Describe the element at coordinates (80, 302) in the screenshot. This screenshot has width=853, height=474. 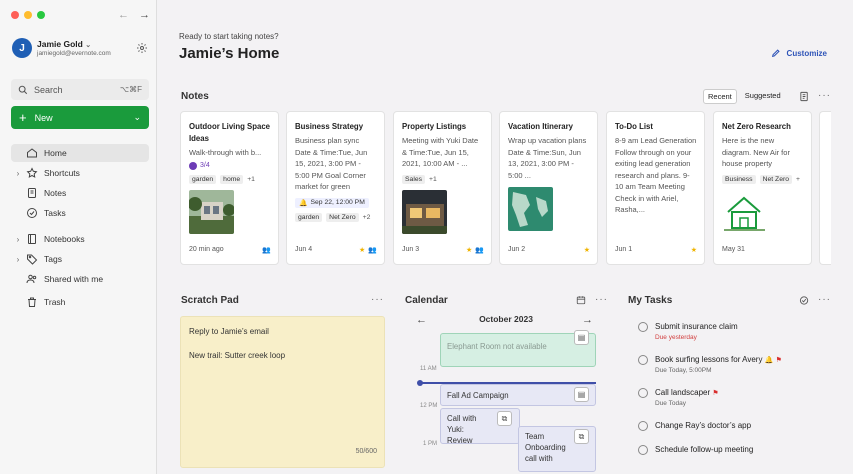
I see `sidebar-item-trash: Trash` at that location.